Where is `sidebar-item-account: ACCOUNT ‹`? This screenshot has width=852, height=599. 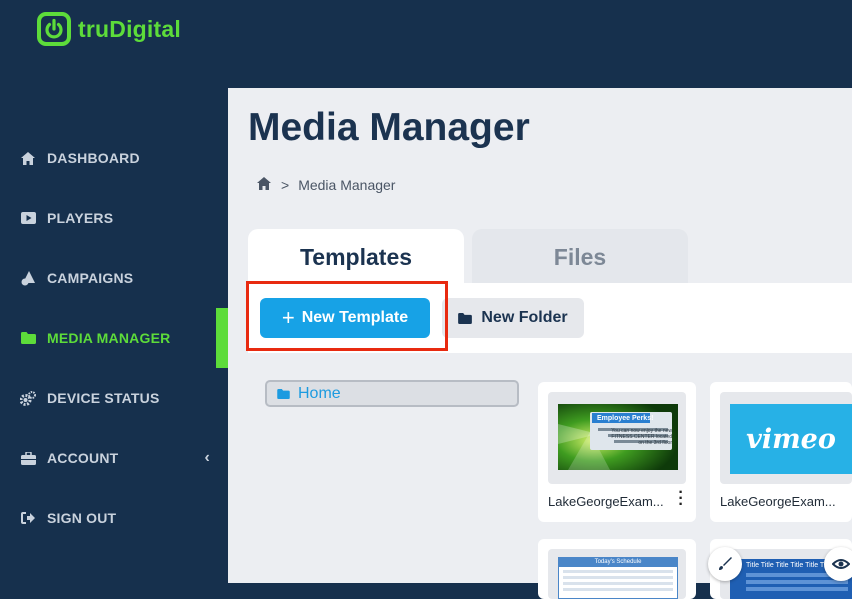 sidebar-item-account: ACCOUNT ‹ is located at coordinates (114, 458).